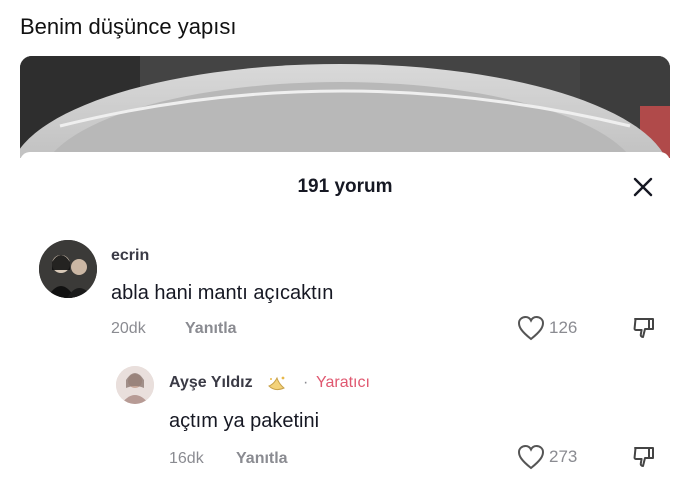  What do you see at coordinates (643, 187) in the screenshot?
I see `close-icon` at bounding box center [643, 187].